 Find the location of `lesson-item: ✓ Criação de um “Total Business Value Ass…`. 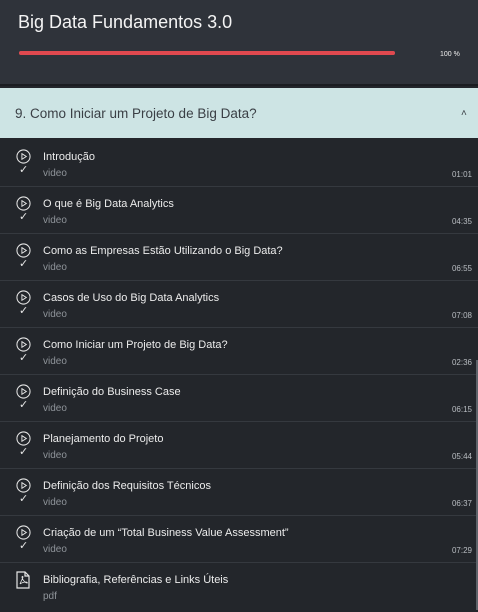

lesson-item: ✓ Criação de um “Total Business Value Ass… is located at coordinates (239, 539).